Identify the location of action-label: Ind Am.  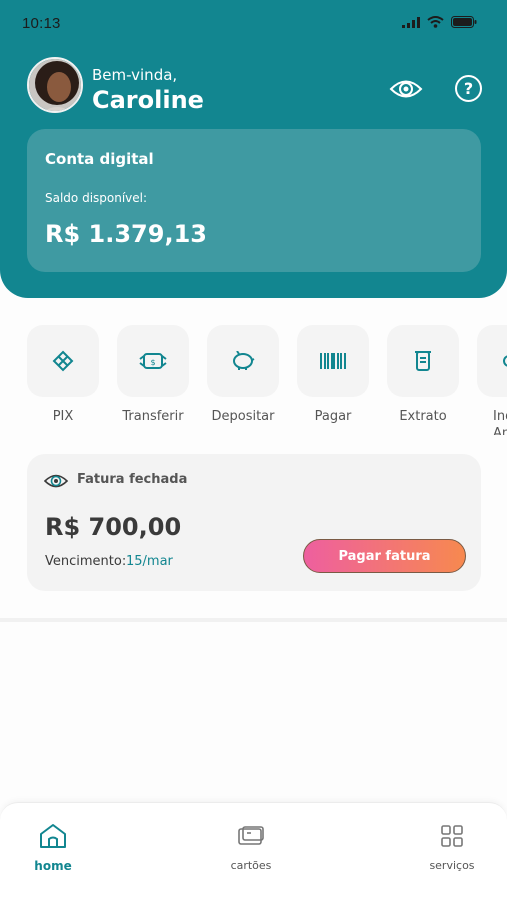
(500, 422).